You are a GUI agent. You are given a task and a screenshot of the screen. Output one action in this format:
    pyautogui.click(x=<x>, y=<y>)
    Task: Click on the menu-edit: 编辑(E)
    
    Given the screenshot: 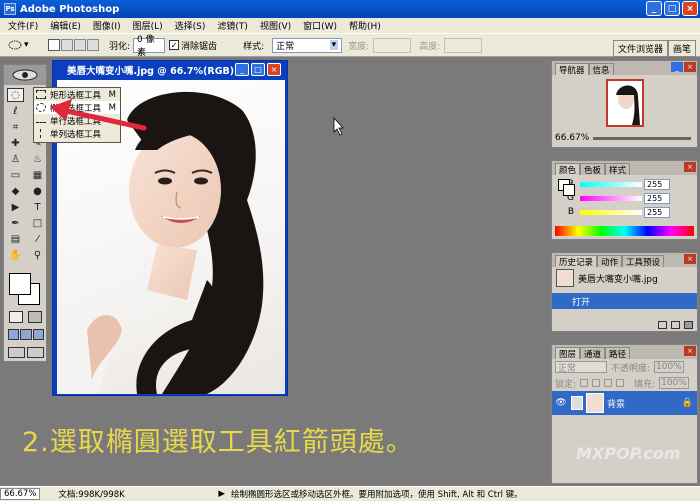 What is the action you would take?
    pyautogui.click(x=65, y=25)
    